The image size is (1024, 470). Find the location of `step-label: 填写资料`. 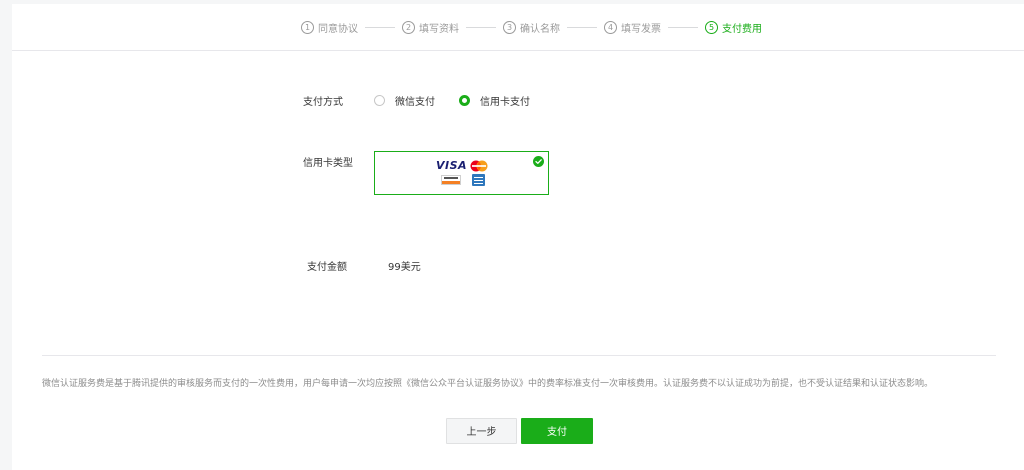

step-label: 填写资料 is located at coordinates (439, 29).